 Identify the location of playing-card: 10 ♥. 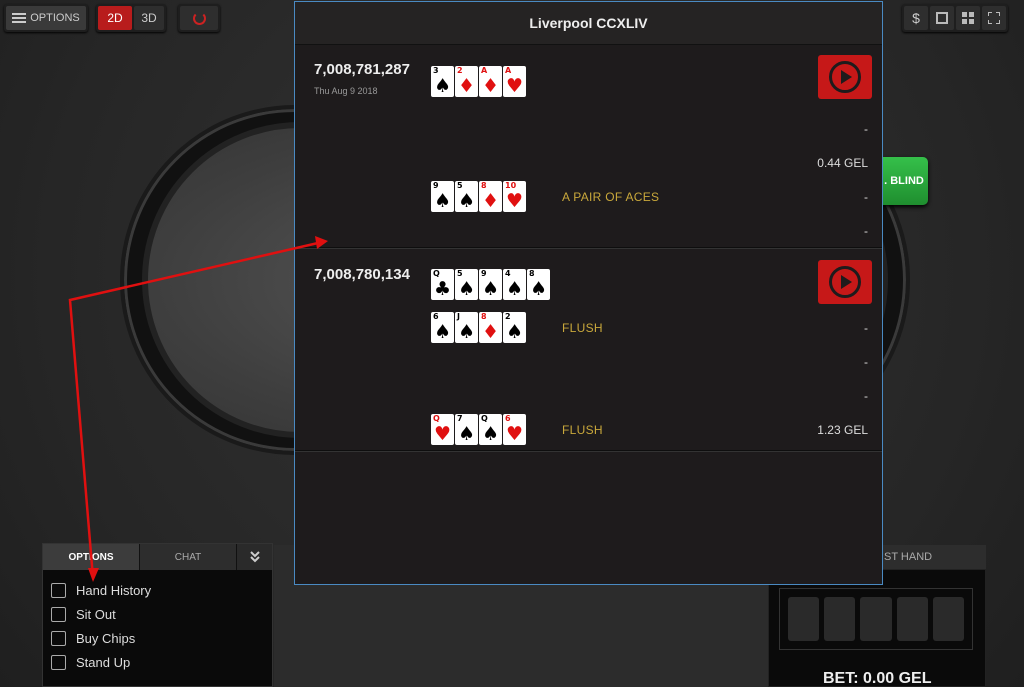
(514, 196).